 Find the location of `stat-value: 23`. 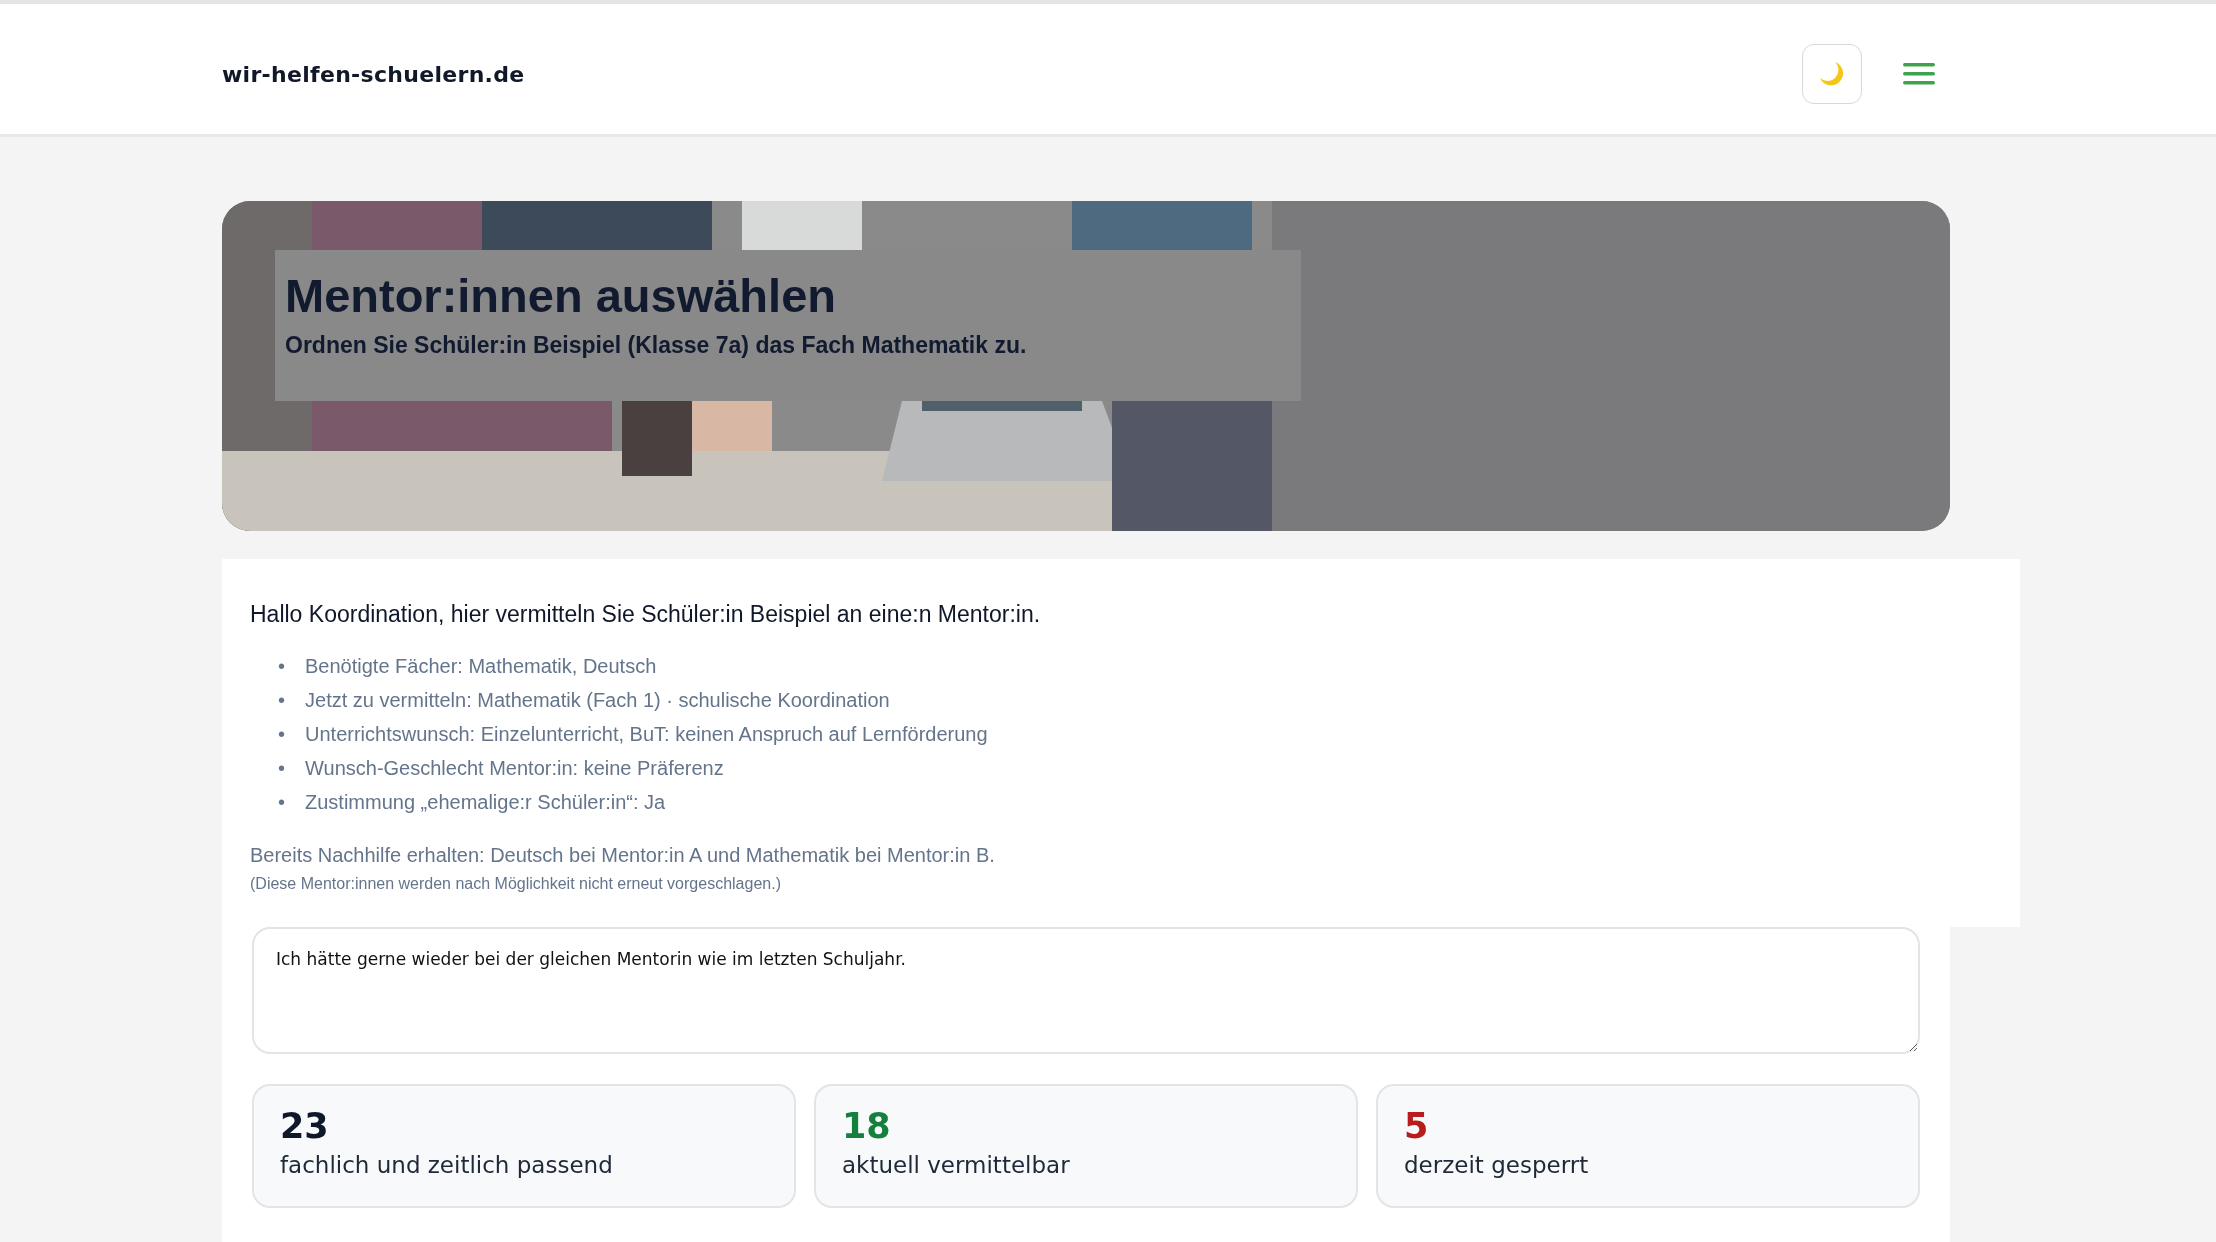

stat-value: 23 is located at coordinates (304, 1126).